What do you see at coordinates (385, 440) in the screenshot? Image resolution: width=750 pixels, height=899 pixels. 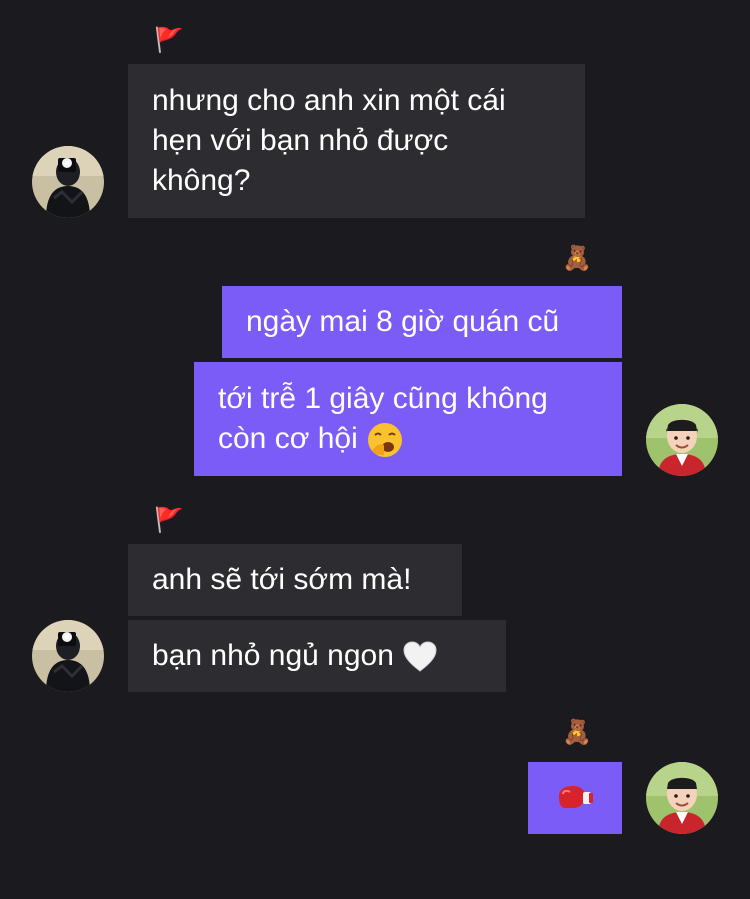 I see `yawning-face-icon` at bounding box center [385, 440].